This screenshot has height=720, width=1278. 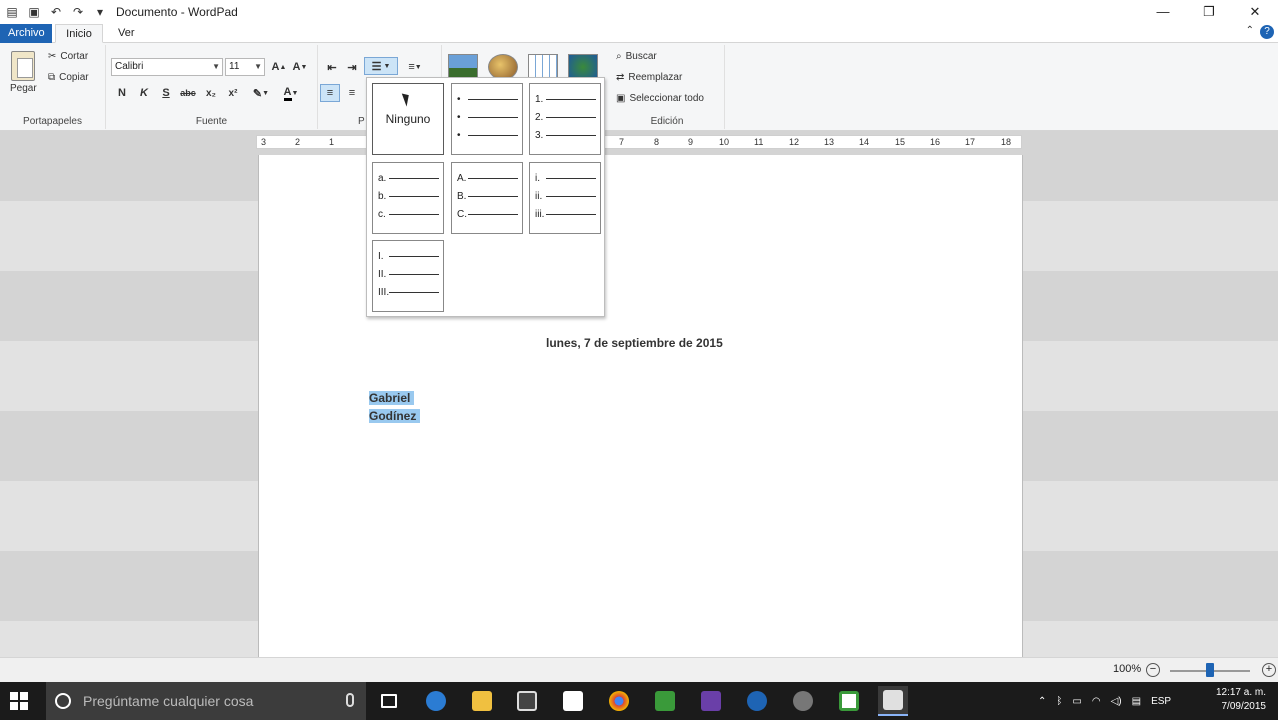 What do you see at coordinates (408, 276) in the screenshot?
I see `list-style-upper-roman: I. II. III.` at bounding box center [408, 276].